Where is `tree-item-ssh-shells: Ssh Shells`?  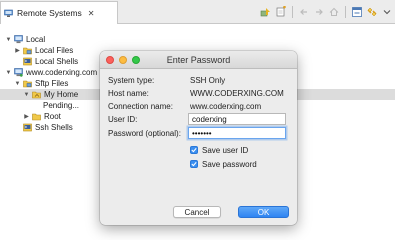
tree-item-ssh-shells: Ssh Shells is located at coordinates (48, 127).